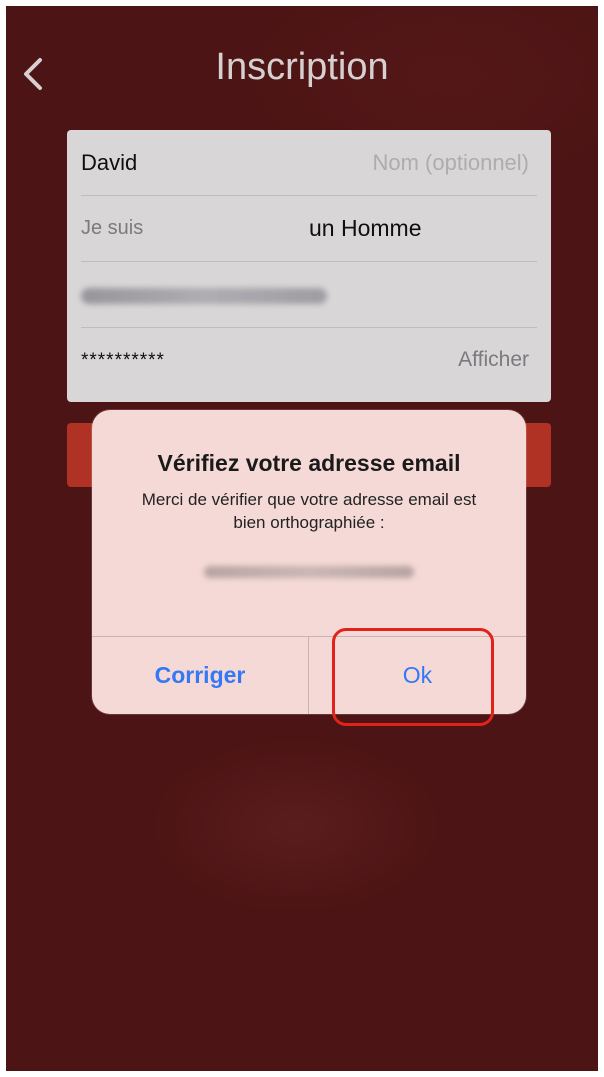 The height and width of the screenshot is (1077, 604). I want to click on alert-title: Vérifiez votre adresse email, so click(309, 463).